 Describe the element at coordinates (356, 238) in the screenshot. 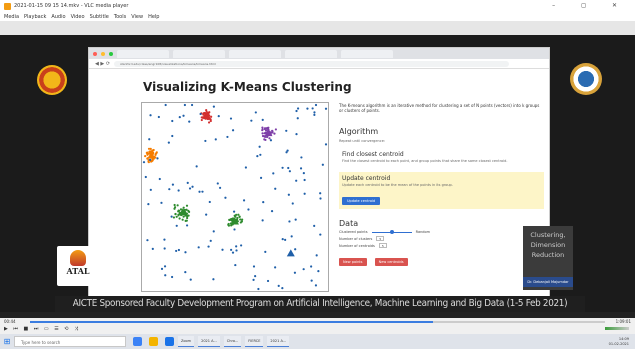

I see `clusters-label: Number of clusters` at that location.